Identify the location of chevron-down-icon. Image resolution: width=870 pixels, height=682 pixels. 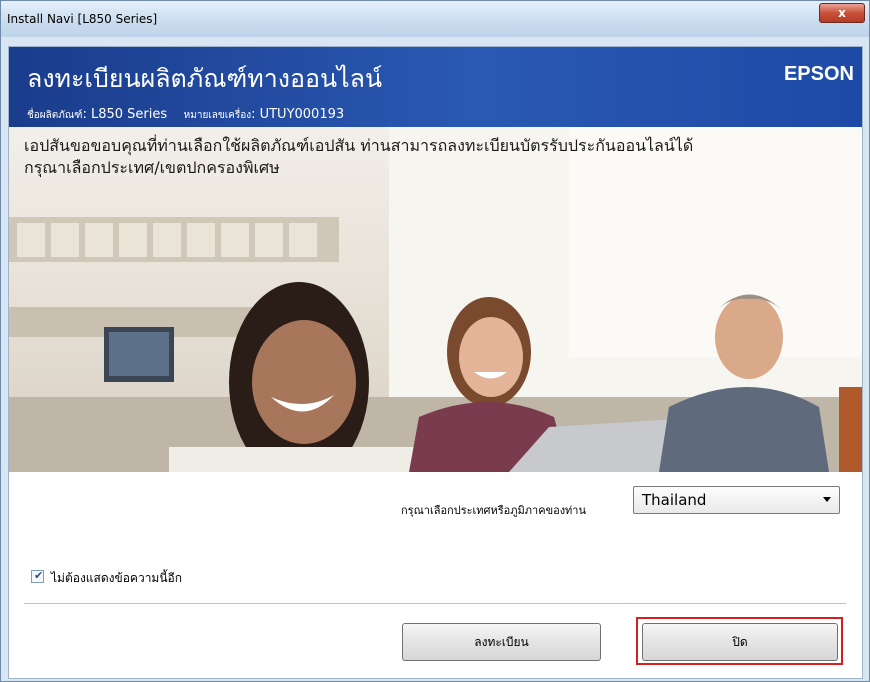
(827, 499).